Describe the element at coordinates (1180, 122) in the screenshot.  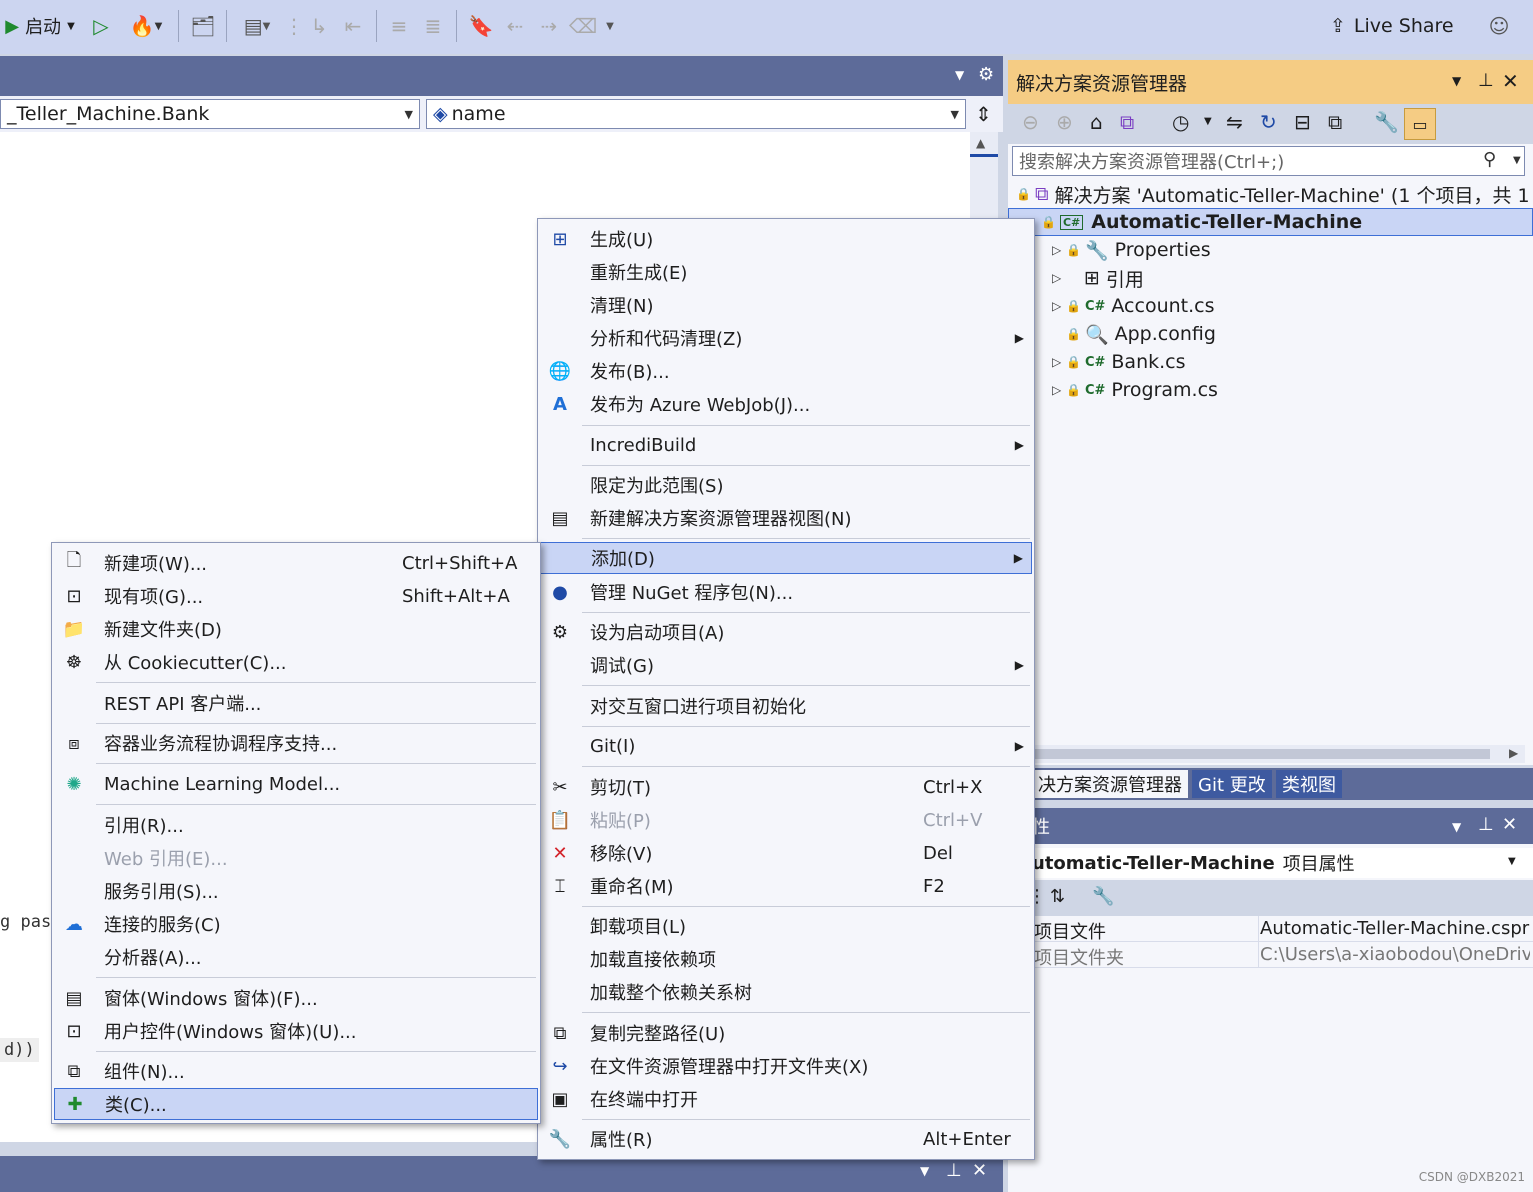
I see `pending-changes-icon: ◷` at that location.